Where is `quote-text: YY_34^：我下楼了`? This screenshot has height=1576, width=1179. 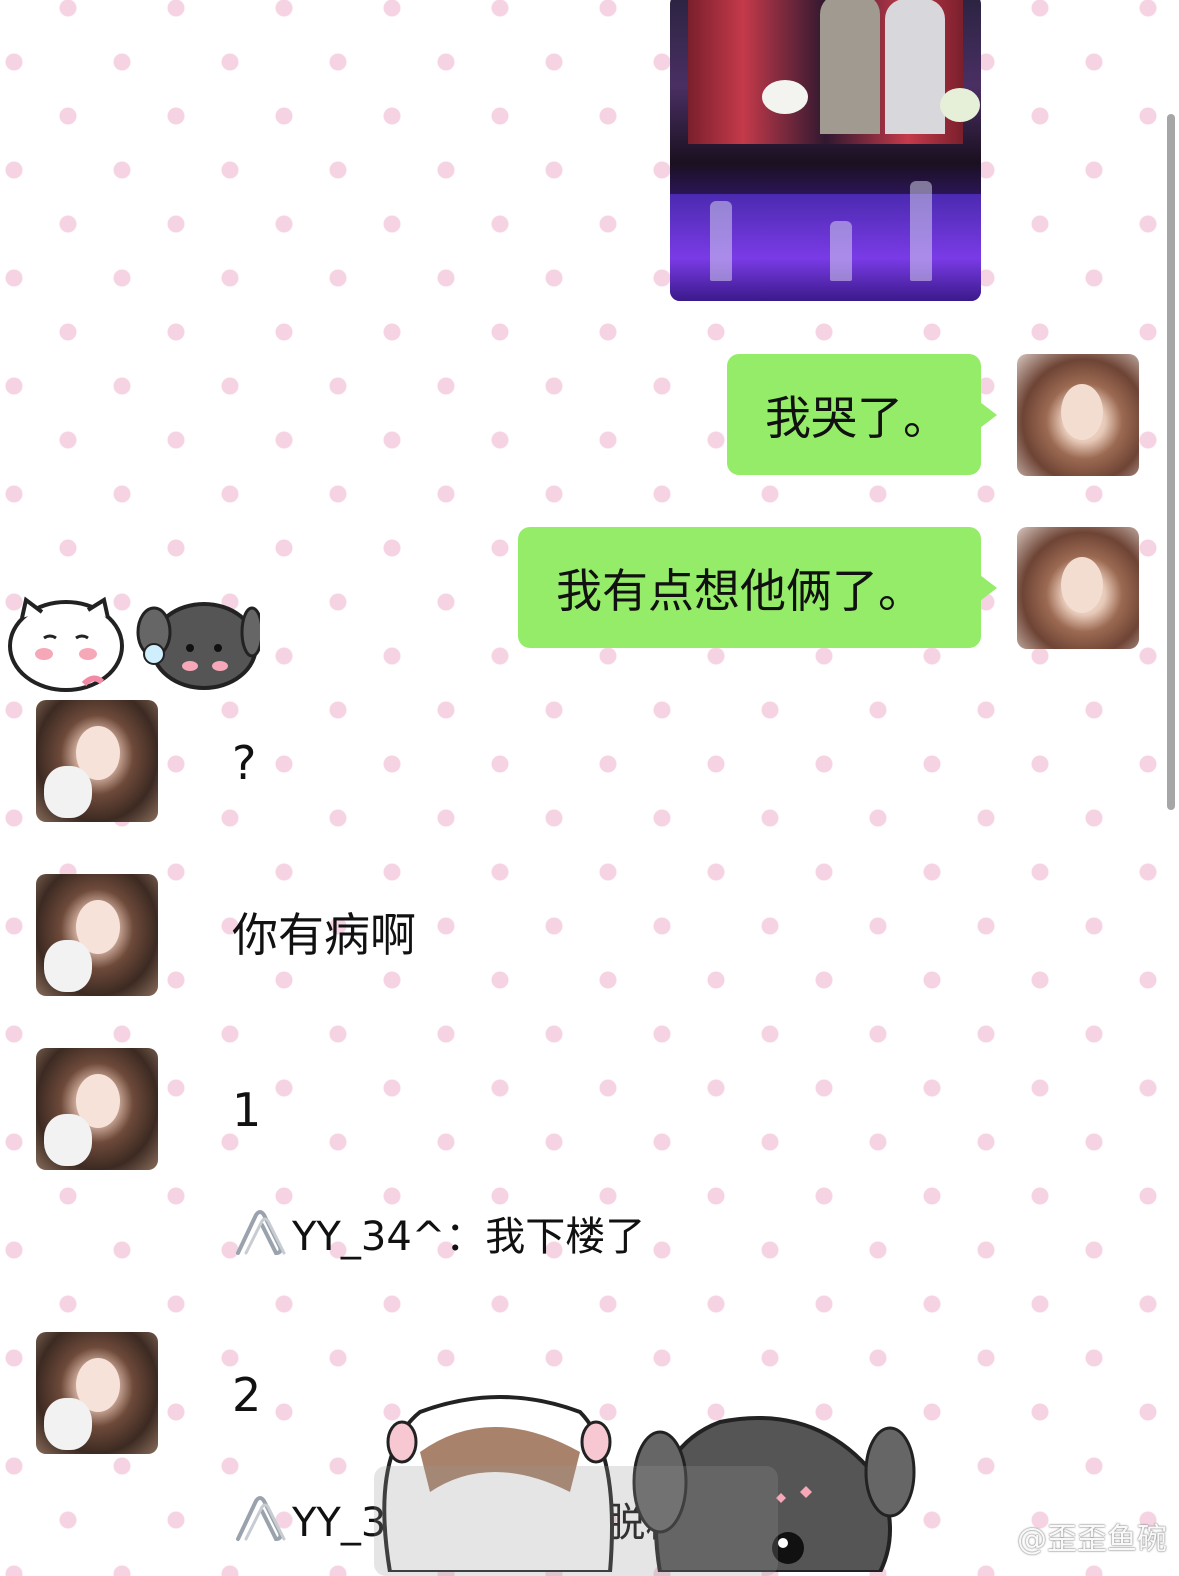
quote-text: YY_34^：我下楼了 is located at coordinates (469, 1237).